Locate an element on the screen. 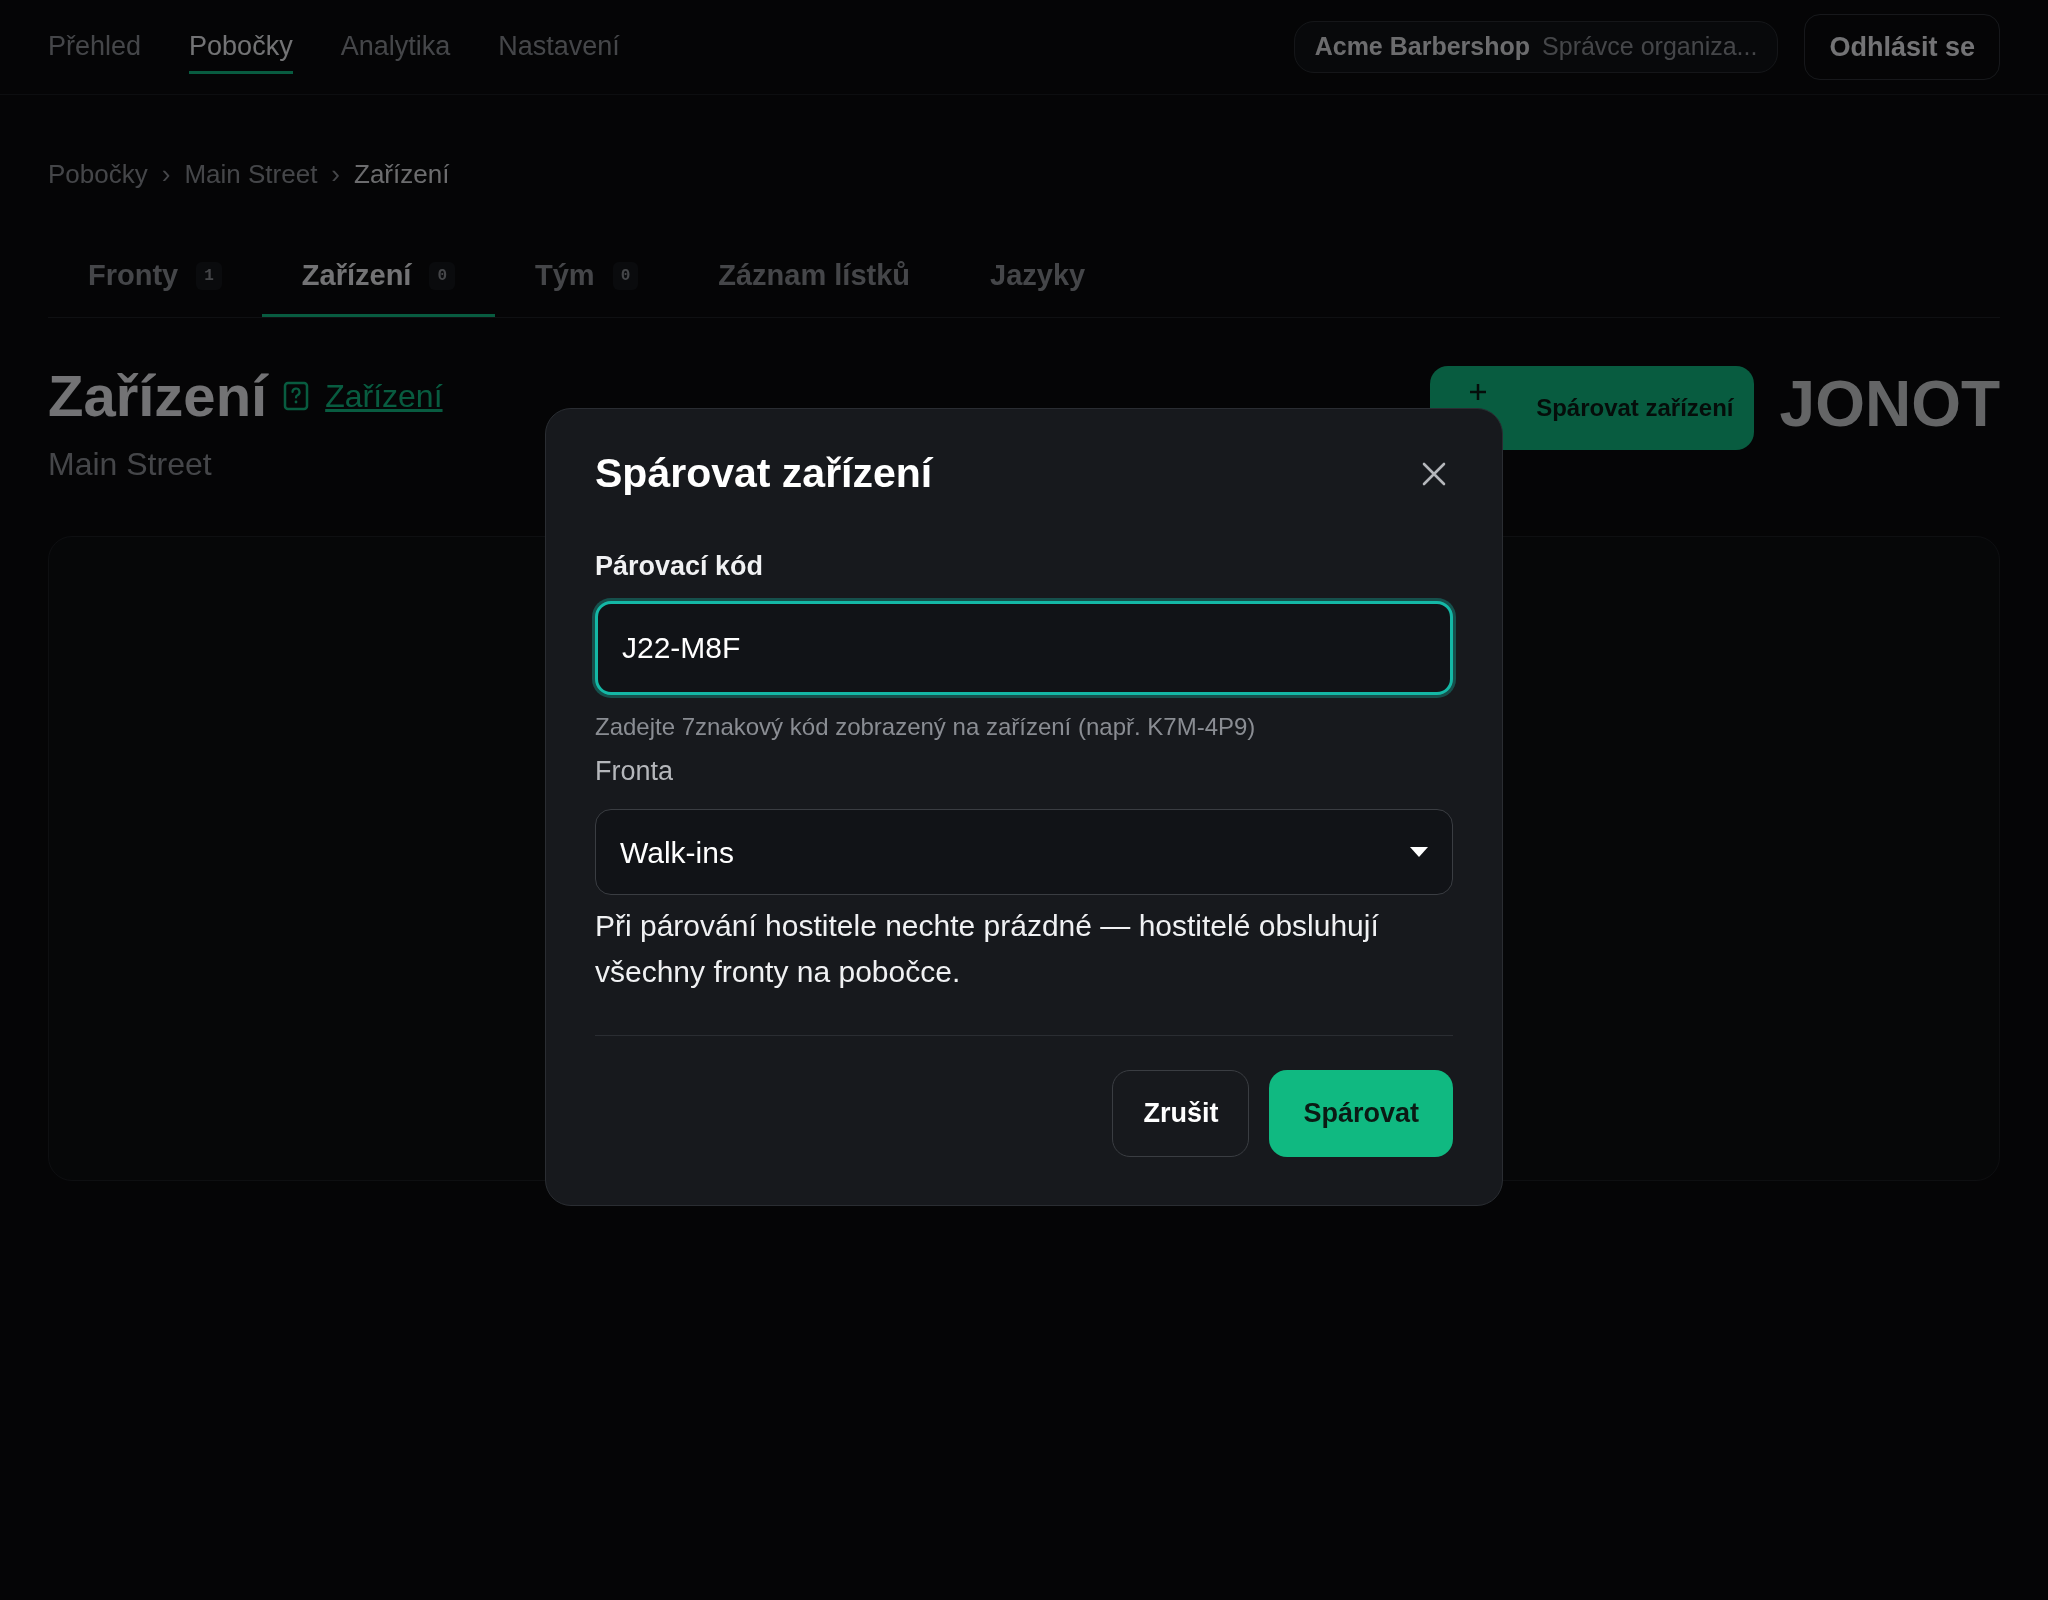 Image resolution: width=2048 pixels, height=1600 pixels. breadcrumb-item: Pobočky is located at coordinates (98, 174).